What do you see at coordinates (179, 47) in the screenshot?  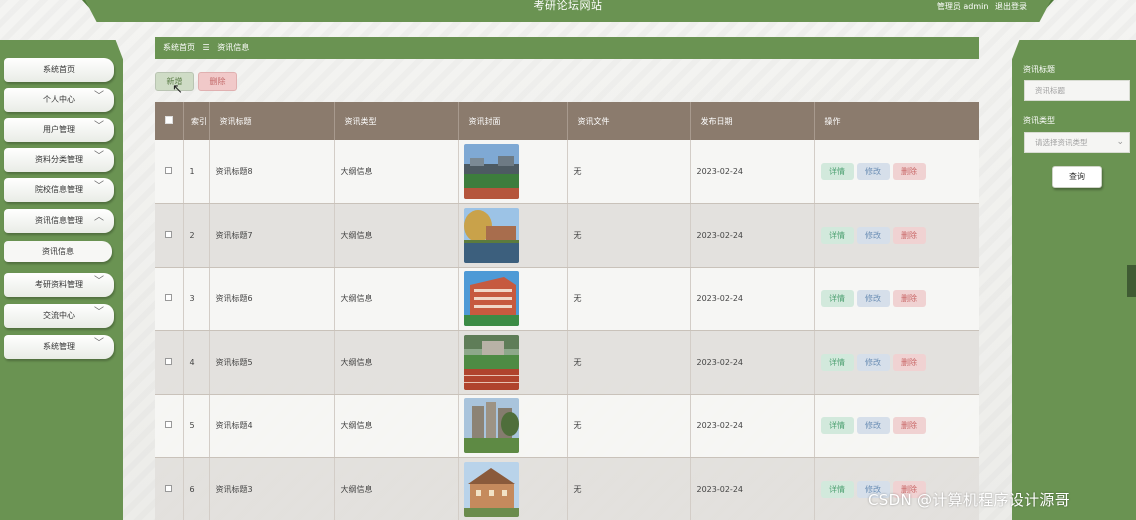 I see `breadcrumb-home: 系统首页` at bounding box center [179, 47].